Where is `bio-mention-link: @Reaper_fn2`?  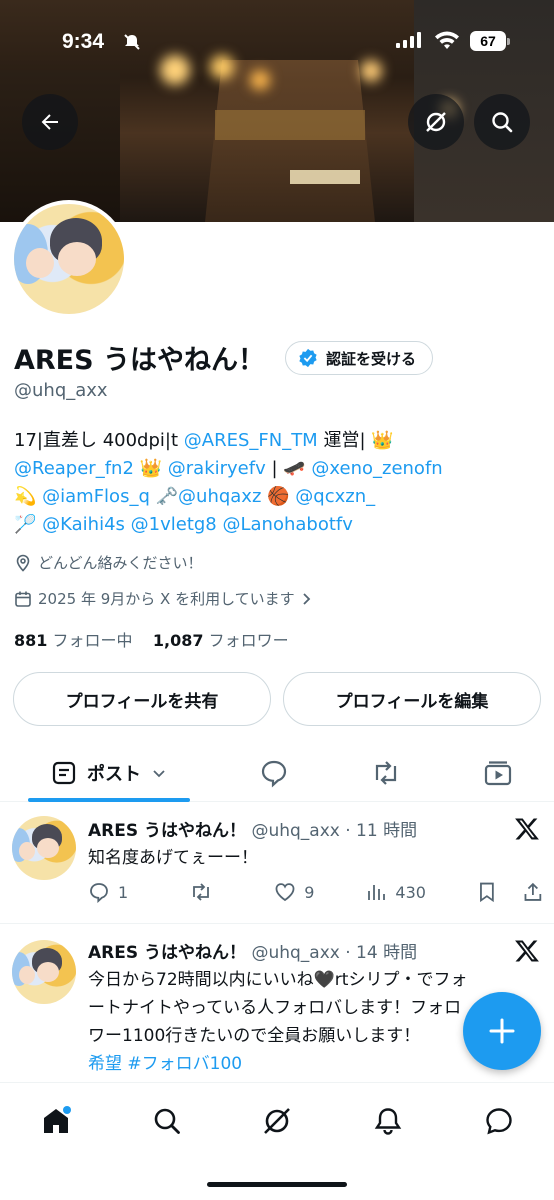 bio-mention-link: @Reaper_fn2 is located at coordinates (74, 468).